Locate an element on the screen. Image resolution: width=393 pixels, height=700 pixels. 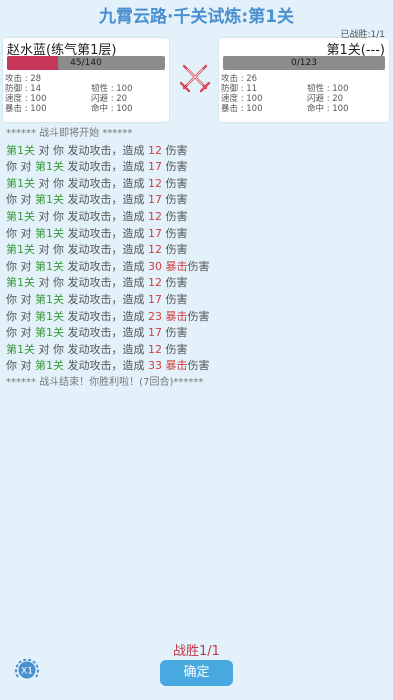
enemy-hp-bar: 0/123 is located at coordinates (304, 63).